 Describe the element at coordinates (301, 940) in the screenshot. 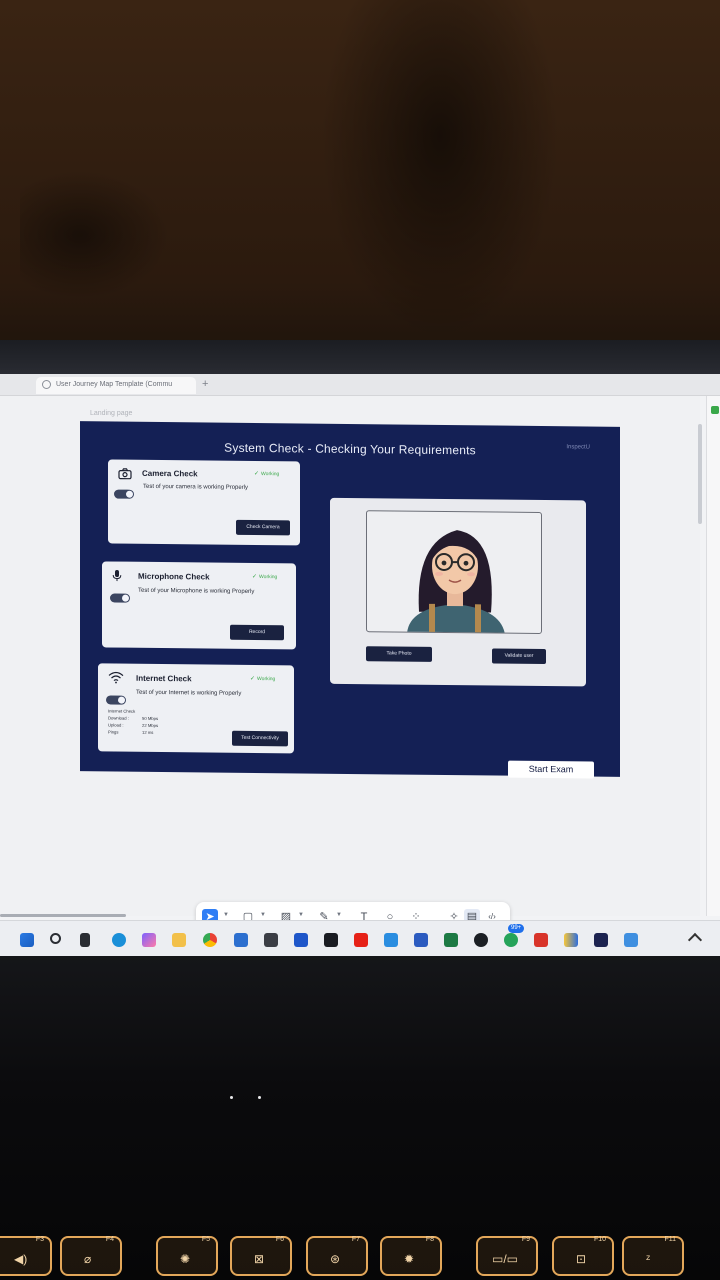

I see `app-blue-icon` at that location.